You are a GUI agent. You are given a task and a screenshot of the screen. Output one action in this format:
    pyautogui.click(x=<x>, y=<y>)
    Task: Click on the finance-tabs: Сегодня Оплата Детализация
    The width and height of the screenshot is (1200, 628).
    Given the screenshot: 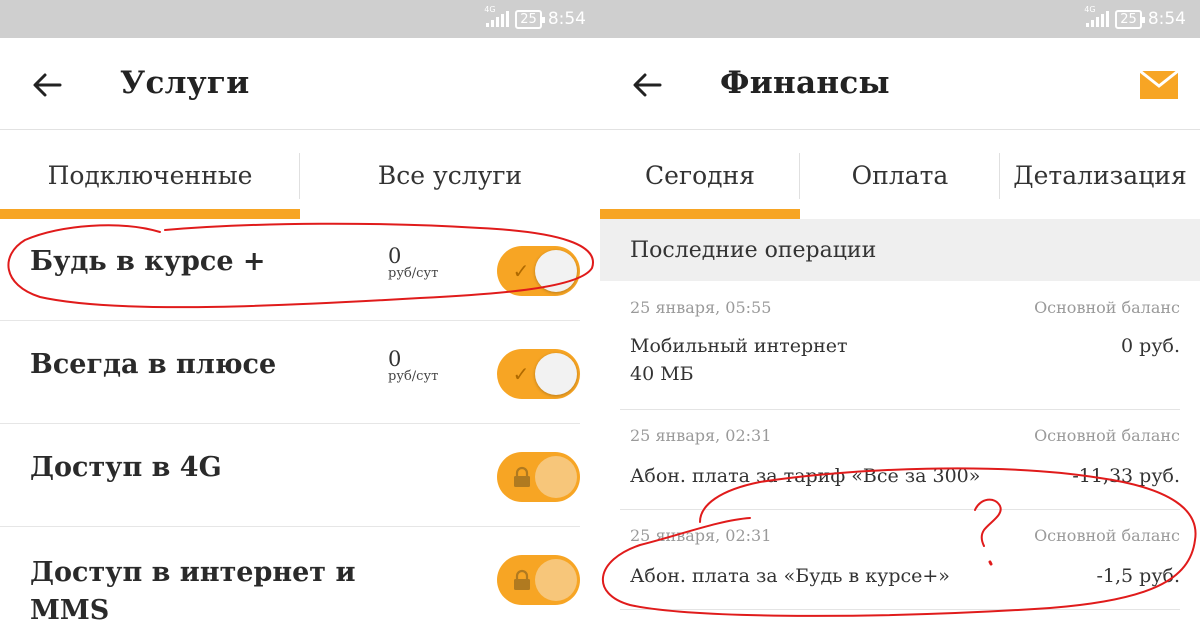 What is the action you would take?
    pyautogui.click(x=900, y=175)
    